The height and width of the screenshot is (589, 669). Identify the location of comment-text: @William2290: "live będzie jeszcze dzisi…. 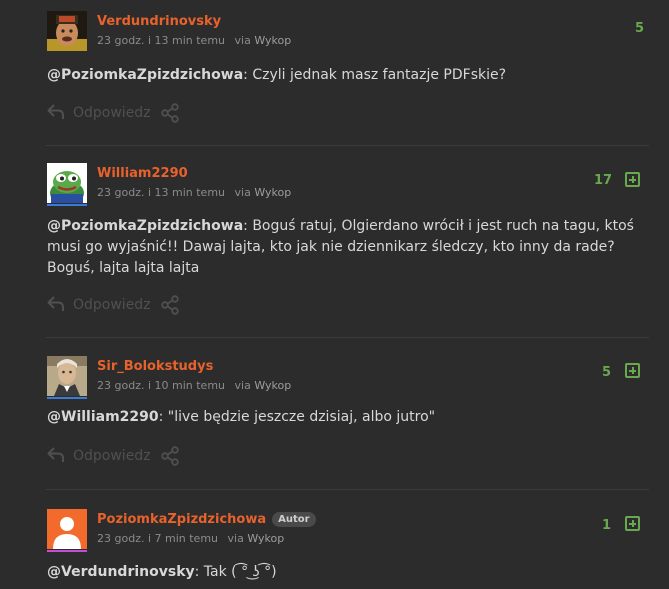
(241, 417).